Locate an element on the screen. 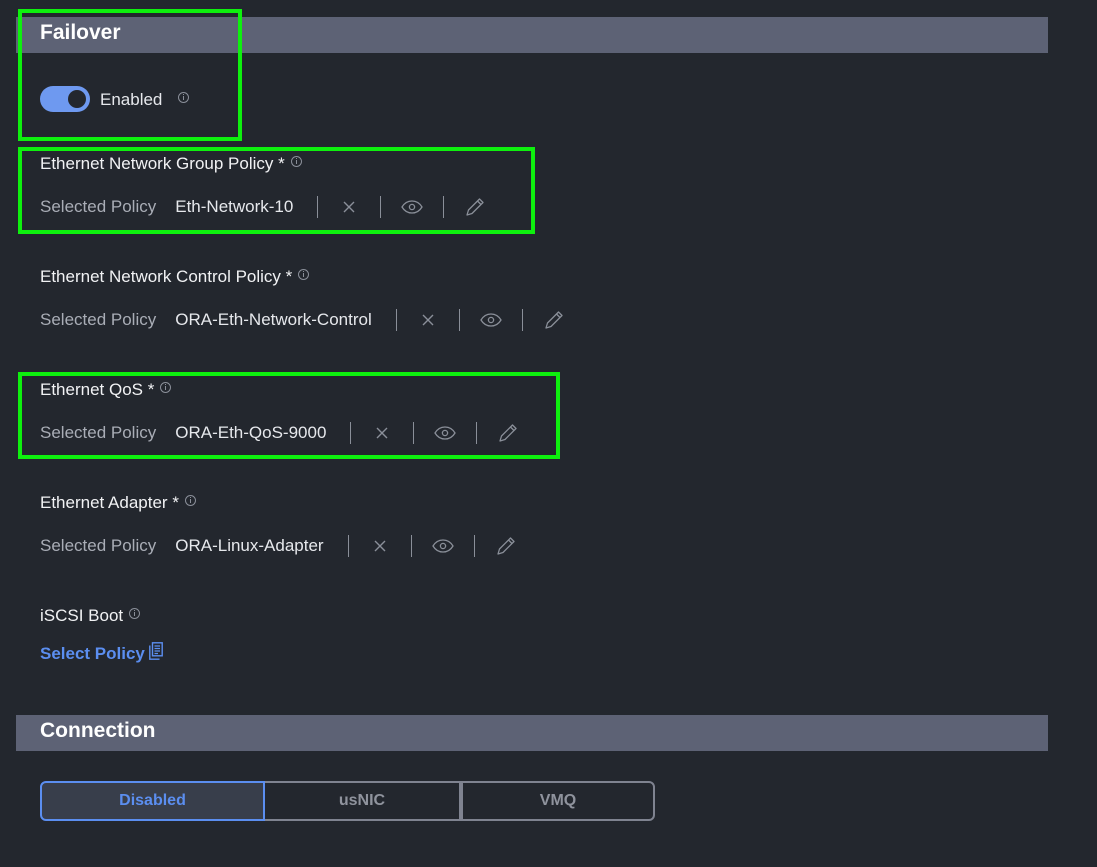 The image size is (1097, 867). connection-mode-selector: Disabled usNIC VMQ is located at coordinates (347, 801).